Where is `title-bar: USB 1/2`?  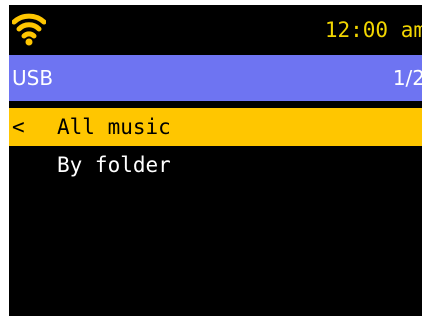 title-bar: USB 1/2 is located at coordinates (215, 78).